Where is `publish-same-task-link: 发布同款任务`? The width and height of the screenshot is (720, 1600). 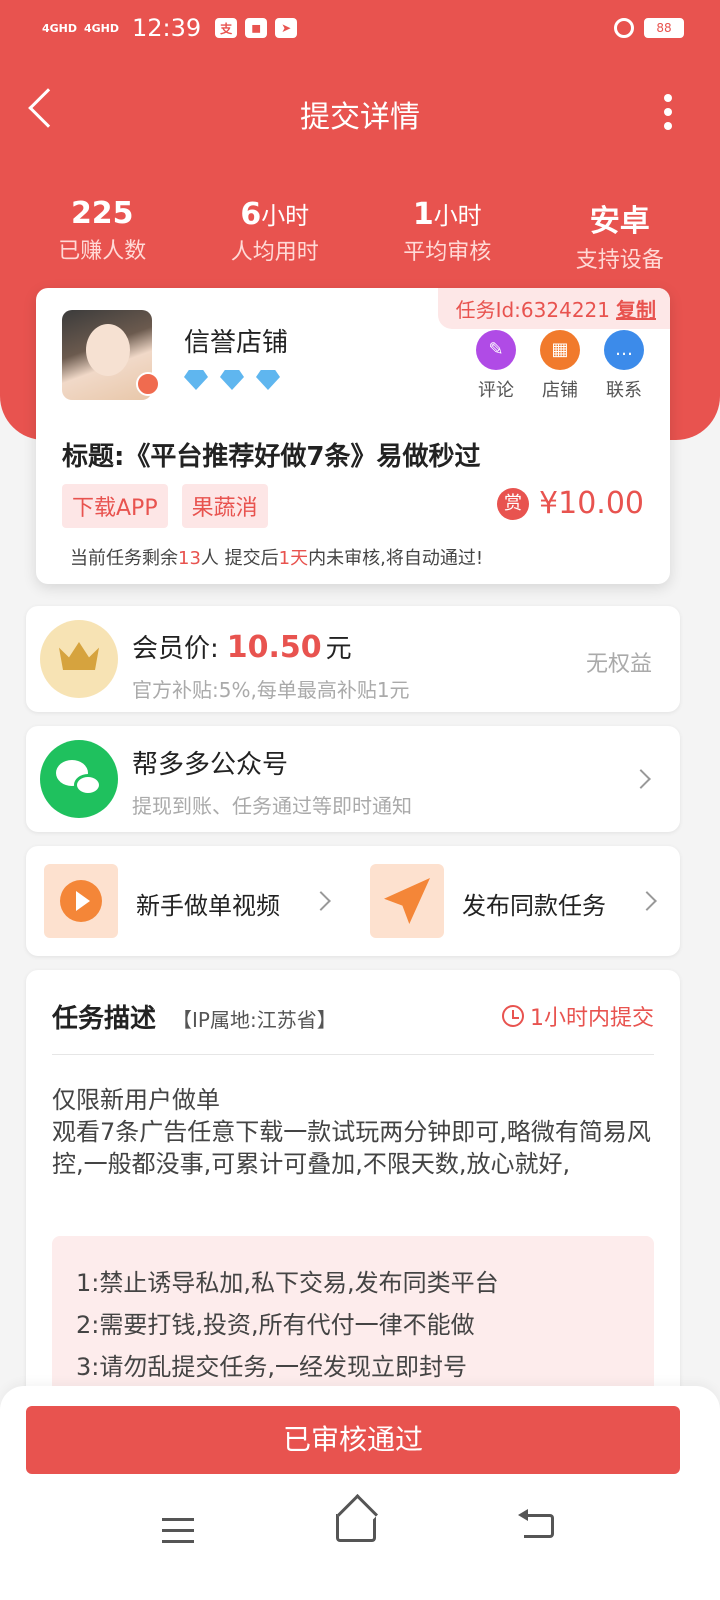 publish-same-task-link: 发布同款任务 is located at coordinates (534, 903).